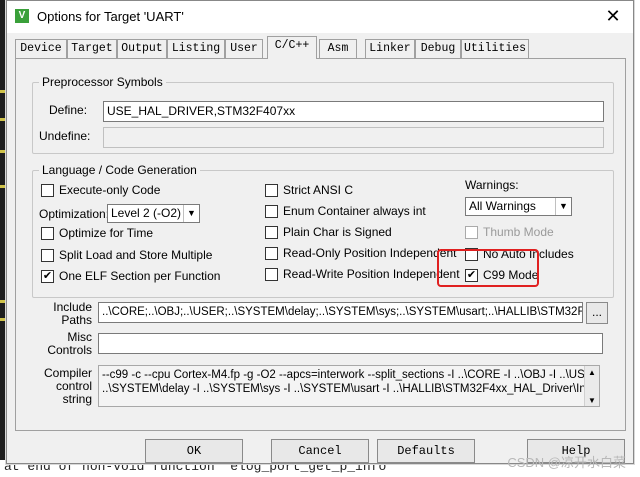  I want to click on defaults-button: Defaults, so click(426, 451).